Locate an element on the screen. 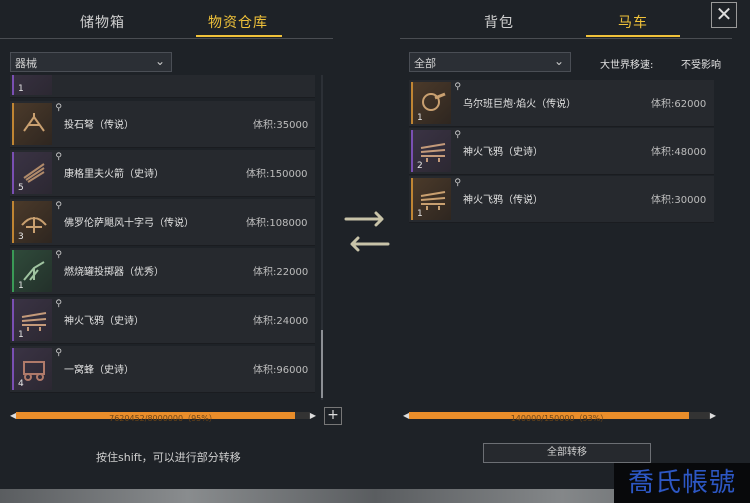  catapult-crossbow-icon is located at coordinates (34, 122).